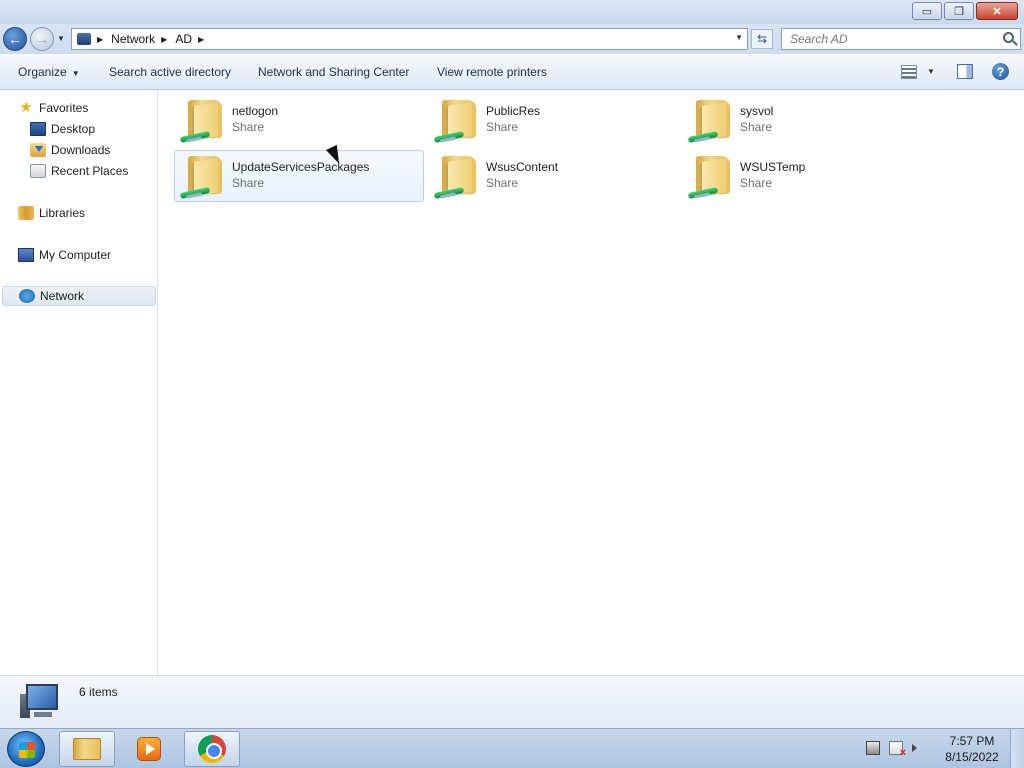  I want to click on sidebar-item-my-computer: My Computer, so click(87, 255).